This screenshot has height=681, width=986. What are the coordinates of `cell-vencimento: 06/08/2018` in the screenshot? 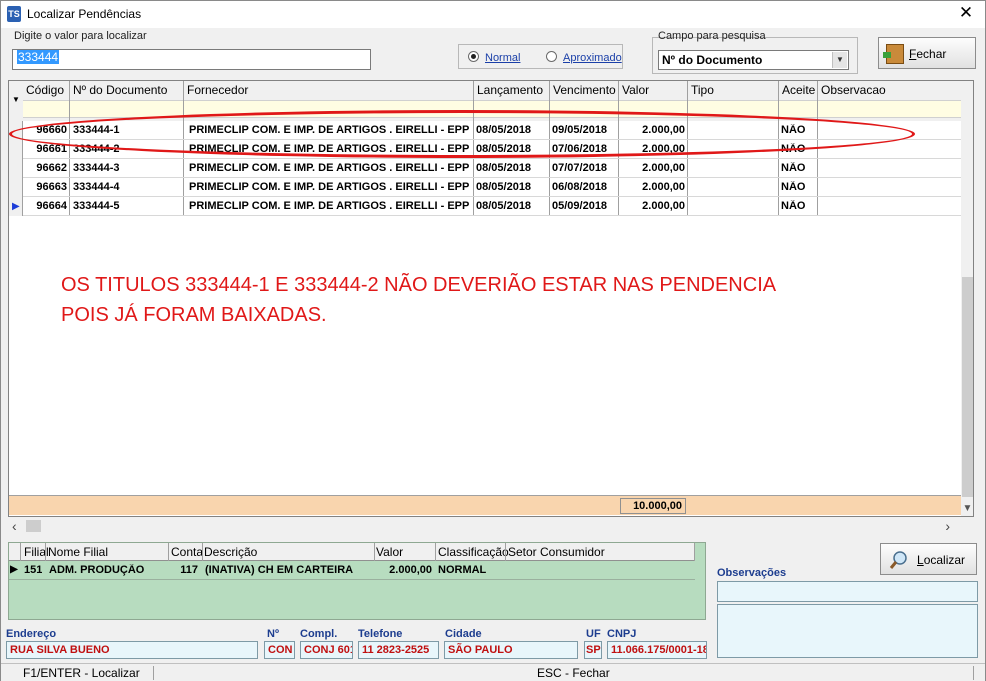 It's located at (580, 187).